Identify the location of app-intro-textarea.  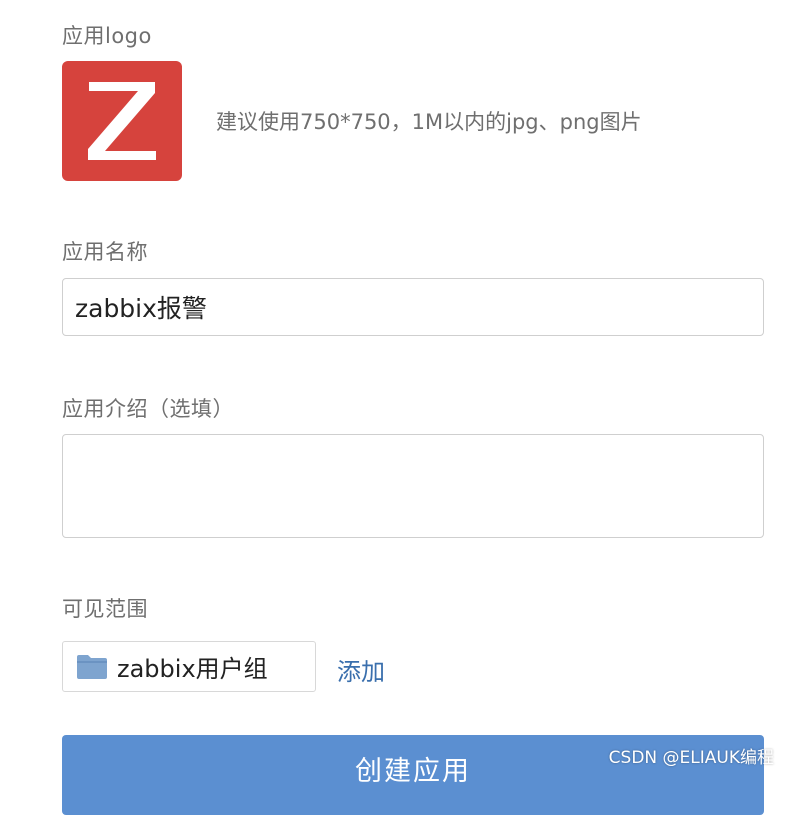
(413, 486).